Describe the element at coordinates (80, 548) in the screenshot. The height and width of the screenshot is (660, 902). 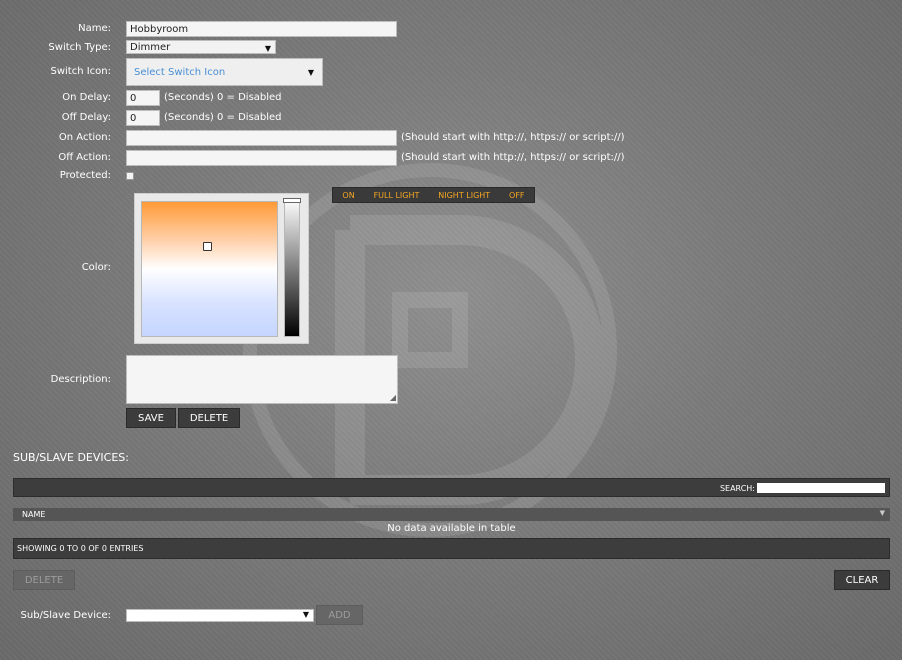
I see `table-info: SHOWING 0 TO 0 OF 0 ENTRIES` at that location.